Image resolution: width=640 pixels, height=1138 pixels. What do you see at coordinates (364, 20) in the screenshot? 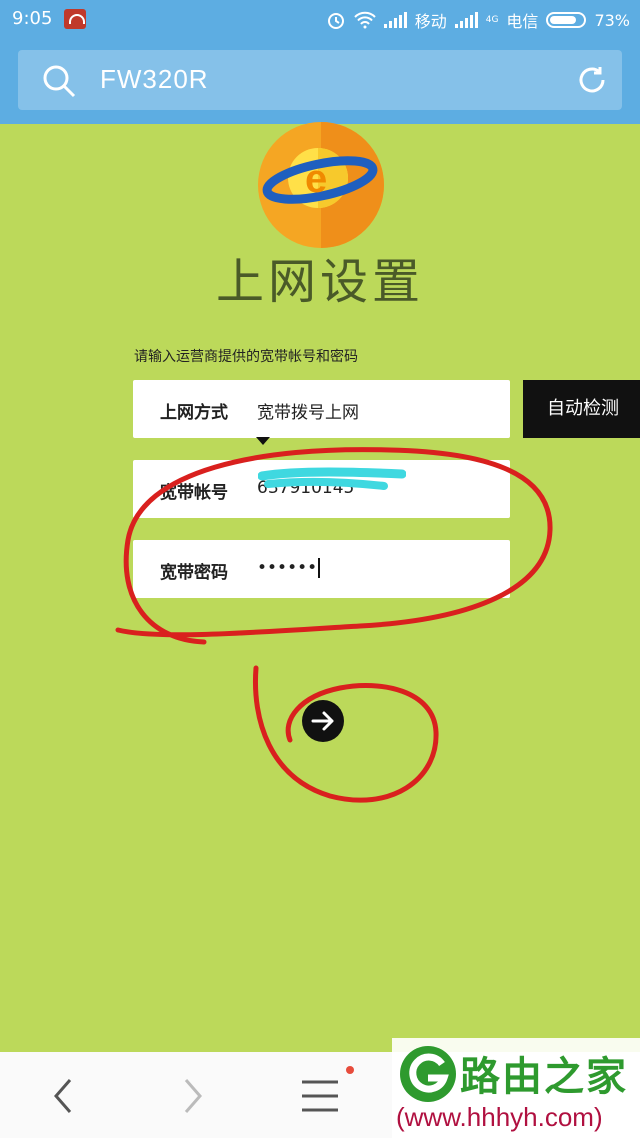
I see `wifi-icon` at bounding box center [364, 20].